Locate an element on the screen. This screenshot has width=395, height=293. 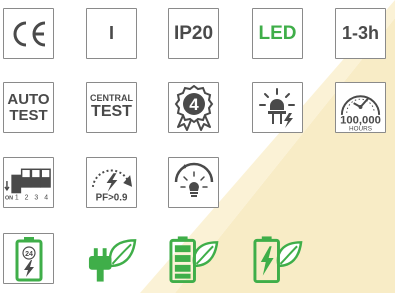
auto-test-tile: AUTO TEST is located at coordinates (28, 107).